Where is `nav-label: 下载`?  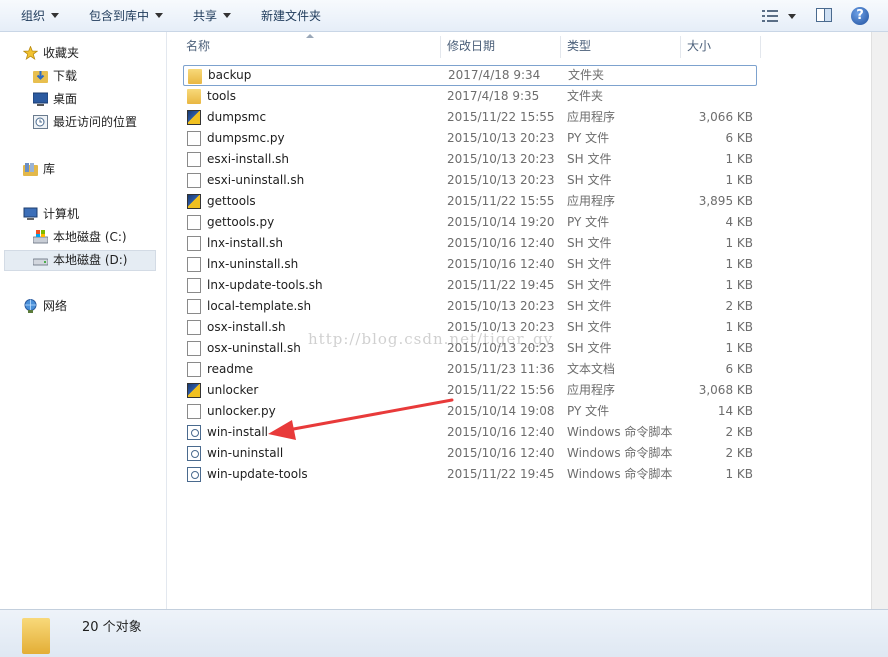 nav-label: 下载 is located at coordinates (65, 76).